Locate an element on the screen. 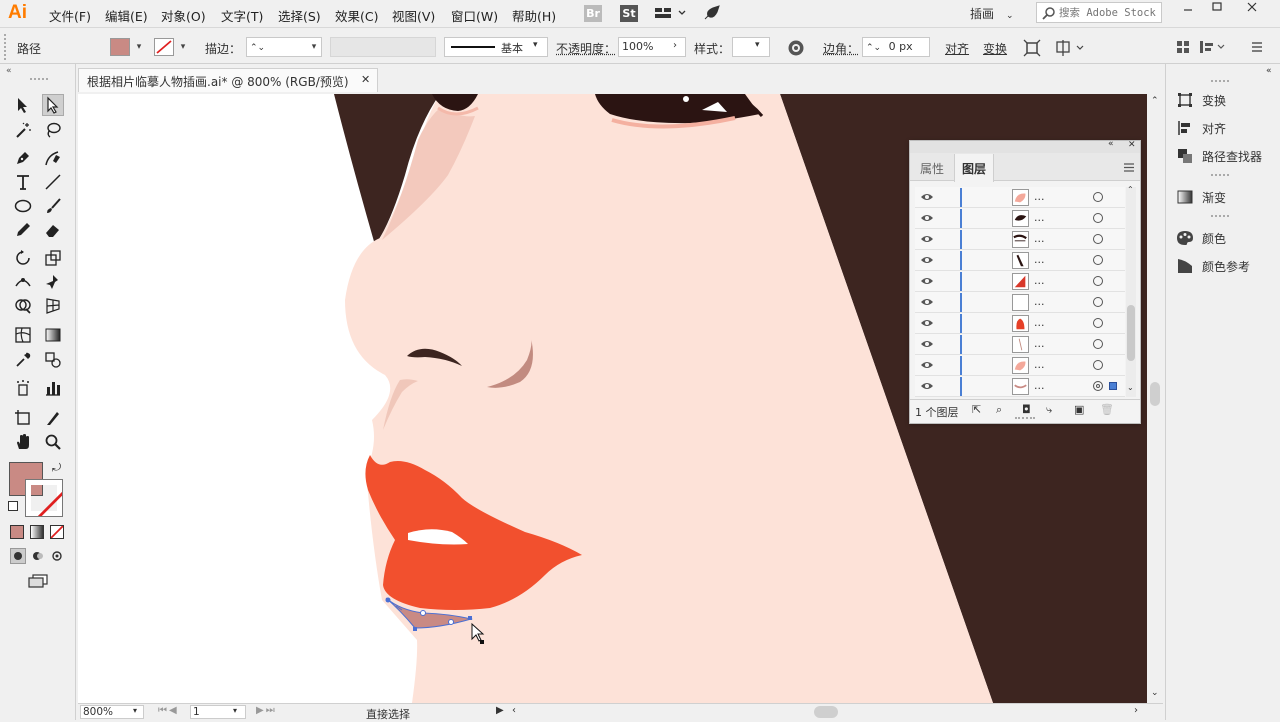 The height and width of the screenshot is (722, 1280). close-tab-icon: ✕ is located at coordinates (365, 79).